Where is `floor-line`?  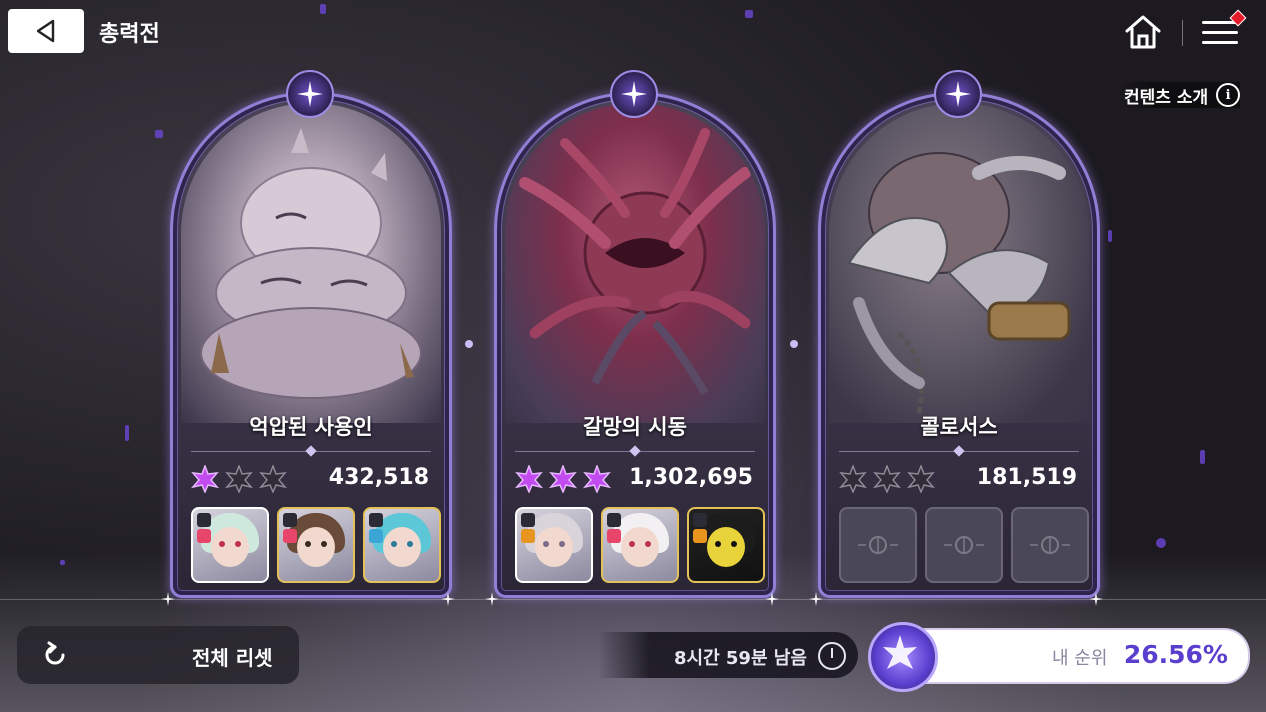 floor-line is located at coordinates (633, 599).